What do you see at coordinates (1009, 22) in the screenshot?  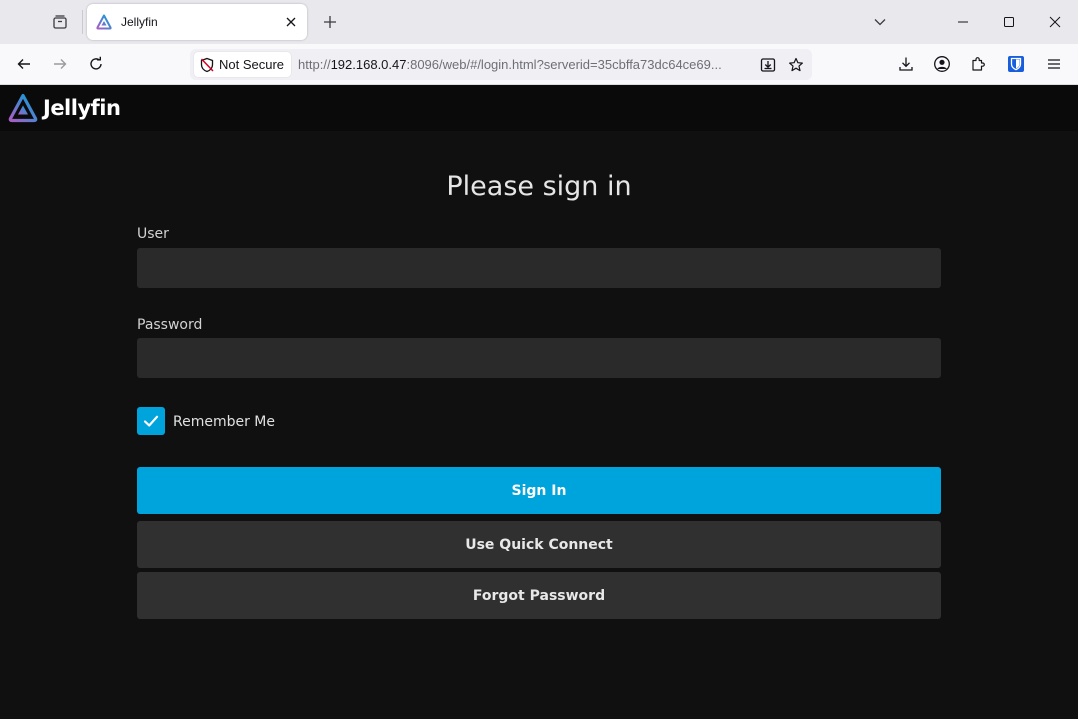 I see `maximize-icon` at bounding box center [1009, 22].